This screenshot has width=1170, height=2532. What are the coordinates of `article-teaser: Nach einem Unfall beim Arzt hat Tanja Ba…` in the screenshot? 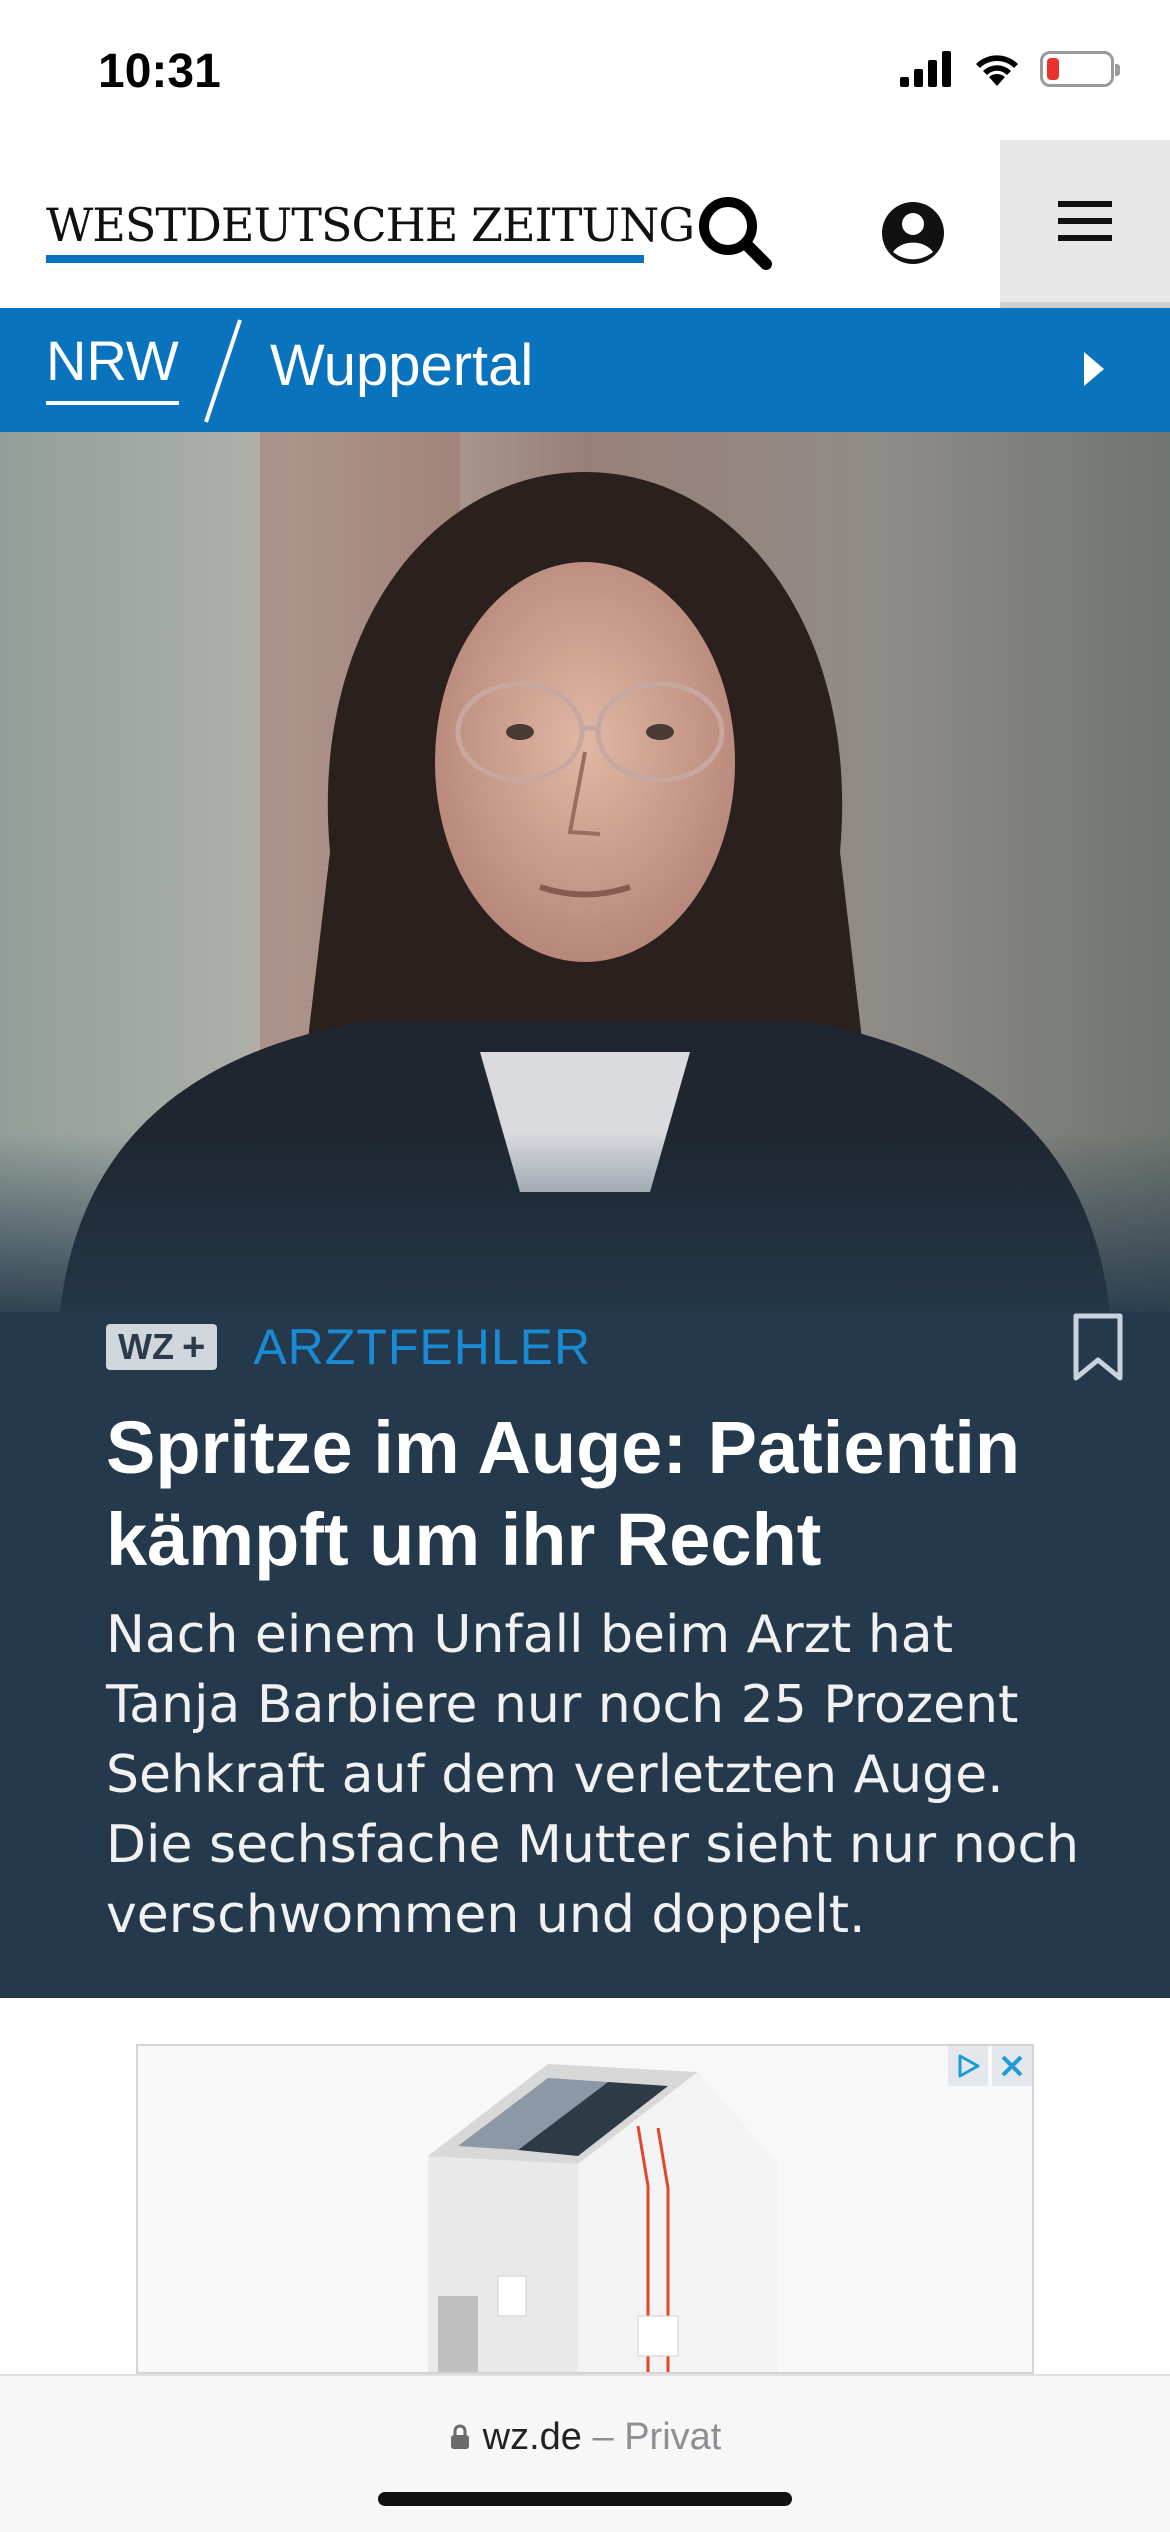 It's located at (593, 1775).